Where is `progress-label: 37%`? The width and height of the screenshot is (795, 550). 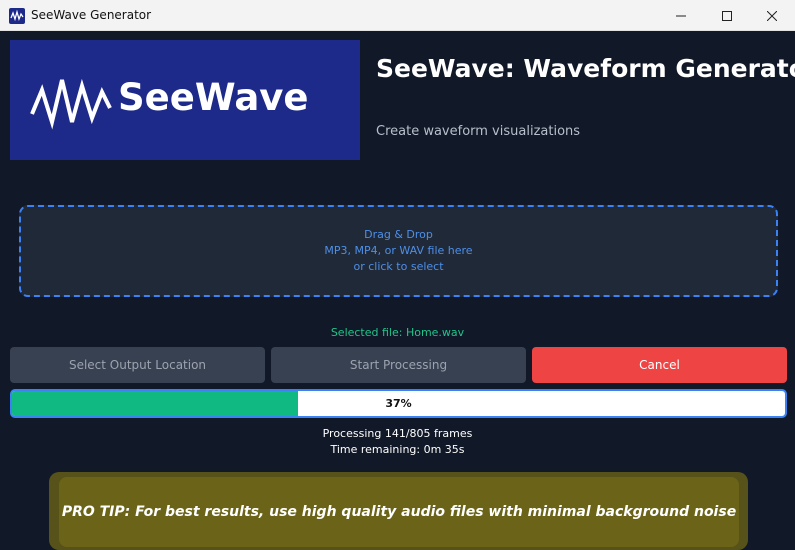 progress-label: 37% is located at coordinates (398, 403).